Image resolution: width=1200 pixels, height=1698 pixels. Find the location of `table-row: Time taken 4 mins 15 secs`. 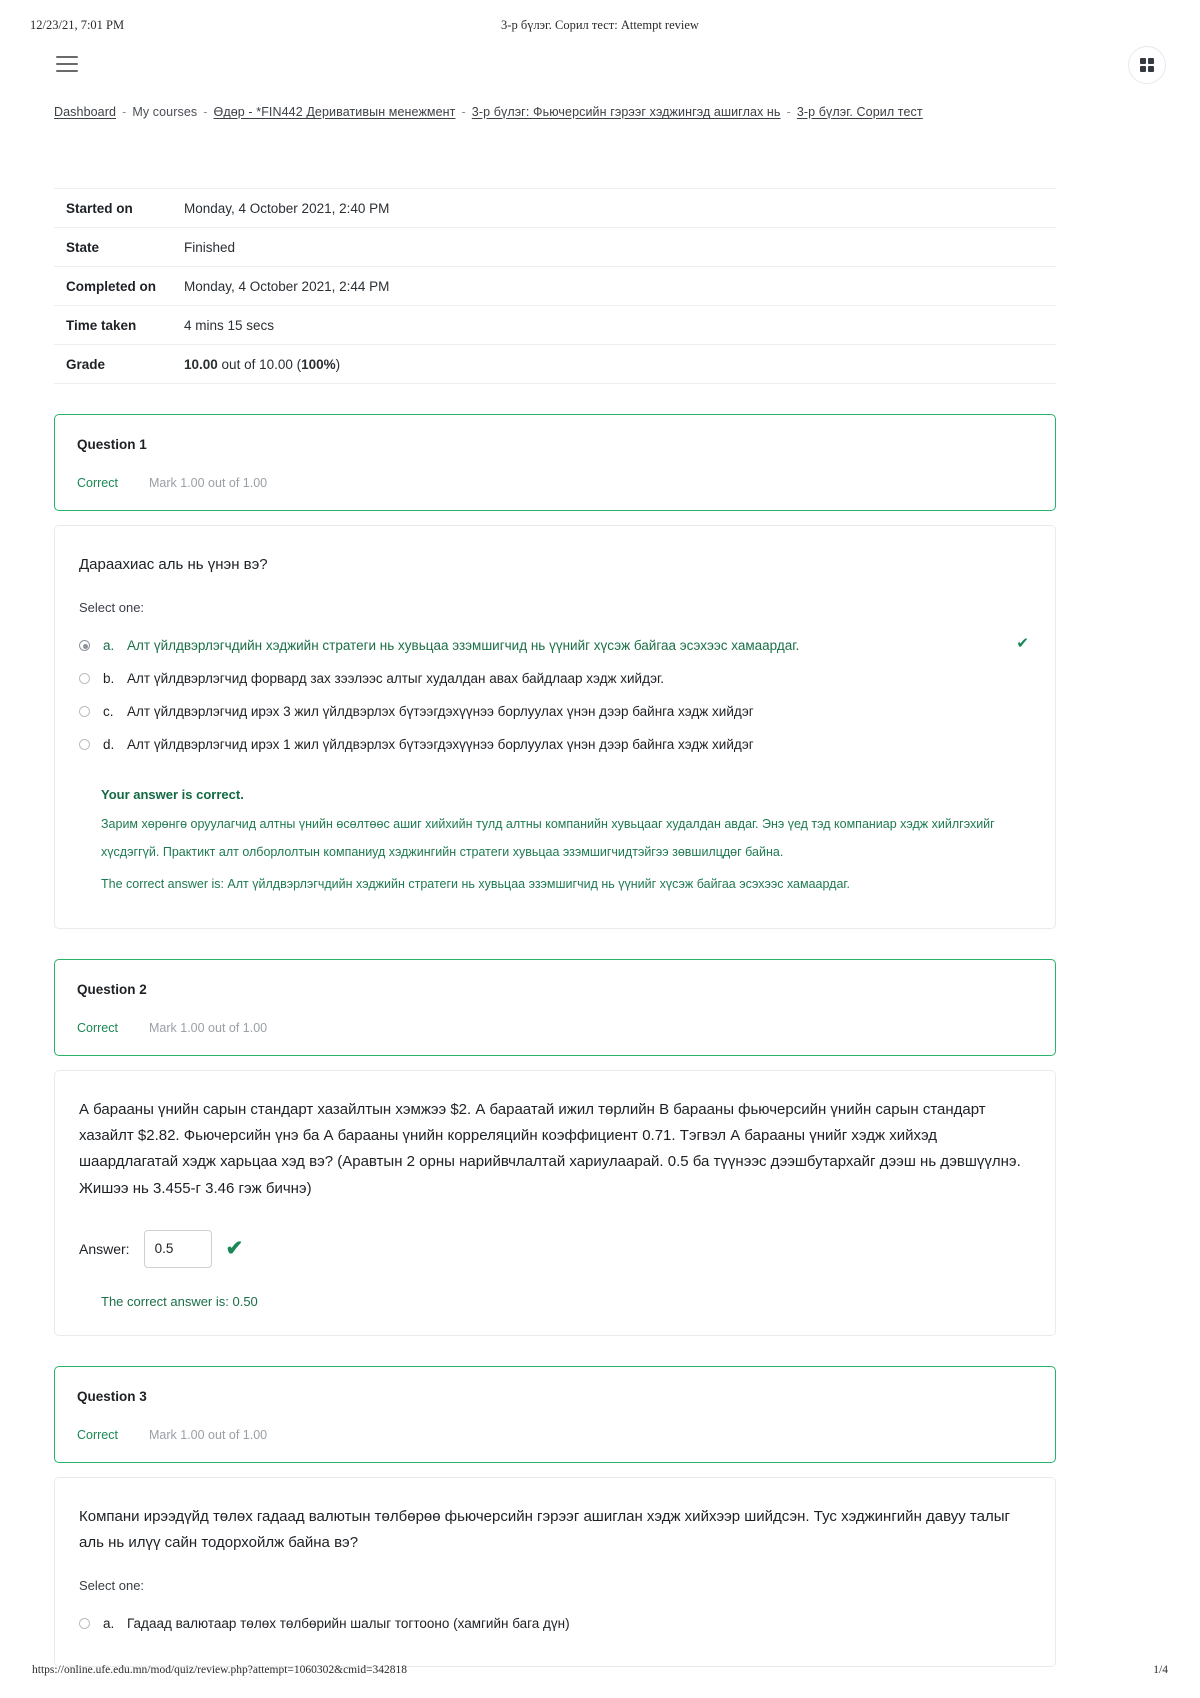

table-row: Time taken 4 mins 15 secs is located at coordinates (555, 325).